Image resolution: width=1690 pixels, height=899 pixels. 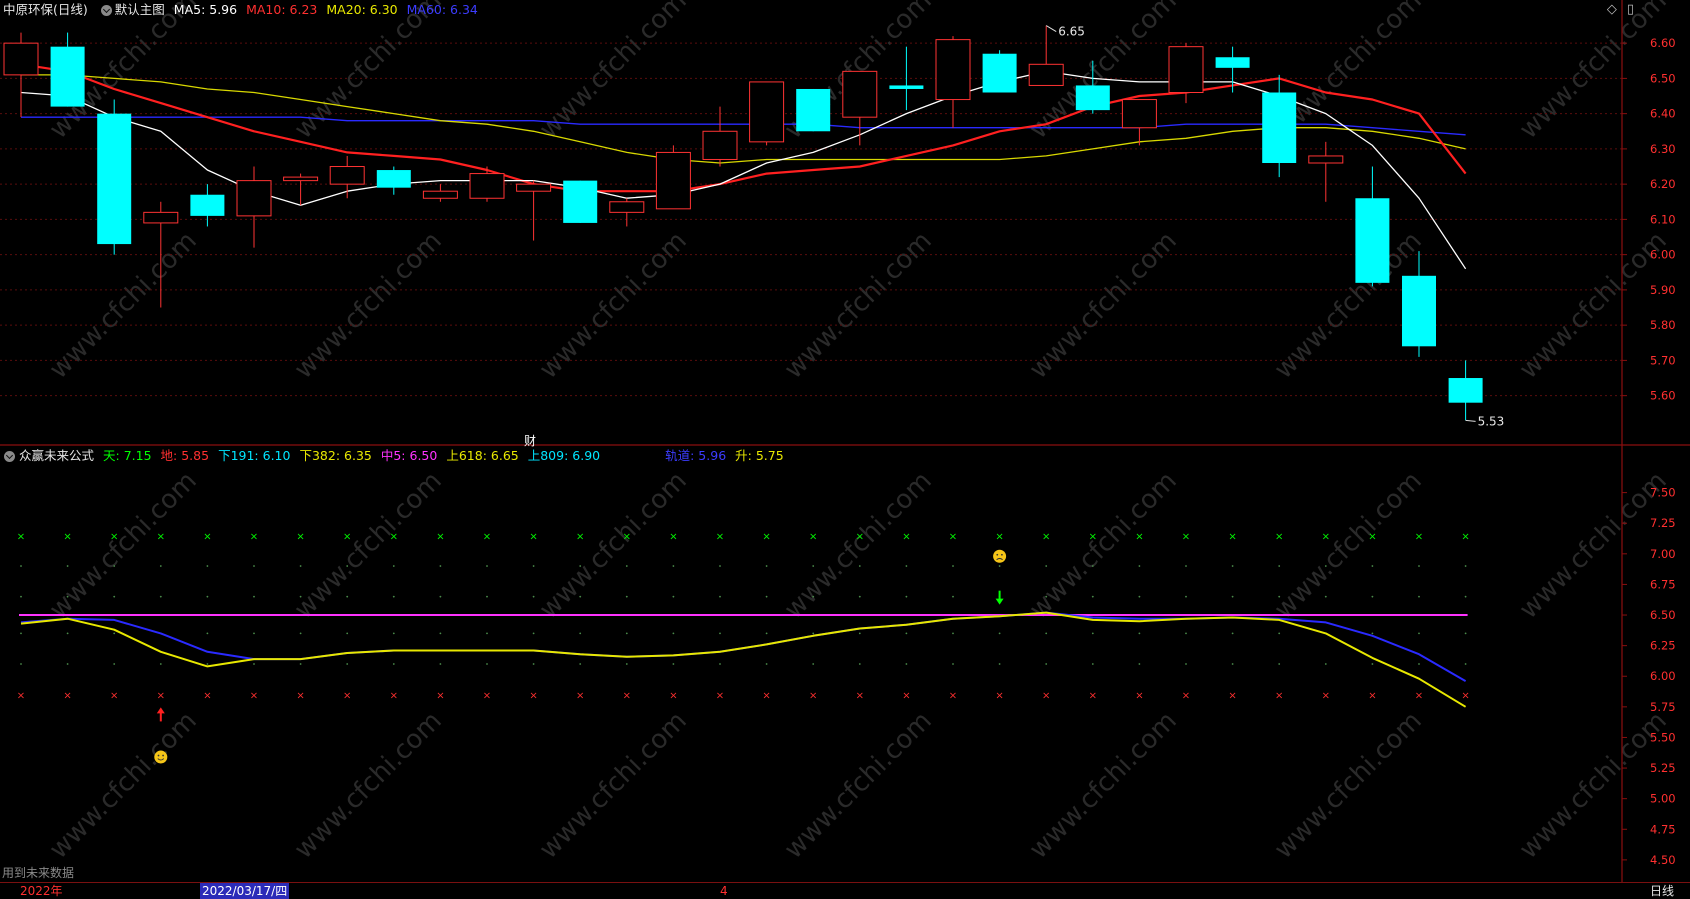 I want to click on maximize-icon: ▯, so click(x=1630, y=9).